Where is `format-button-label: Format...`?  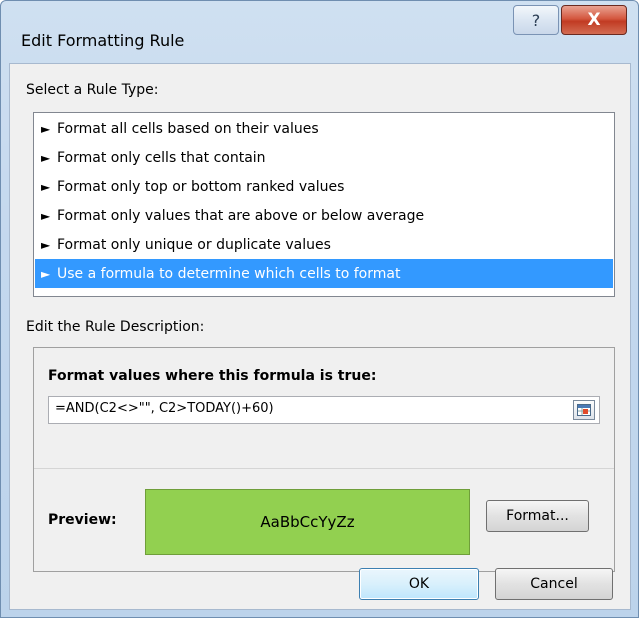 format-button-label: Format... is located at coordinates (537, 516).